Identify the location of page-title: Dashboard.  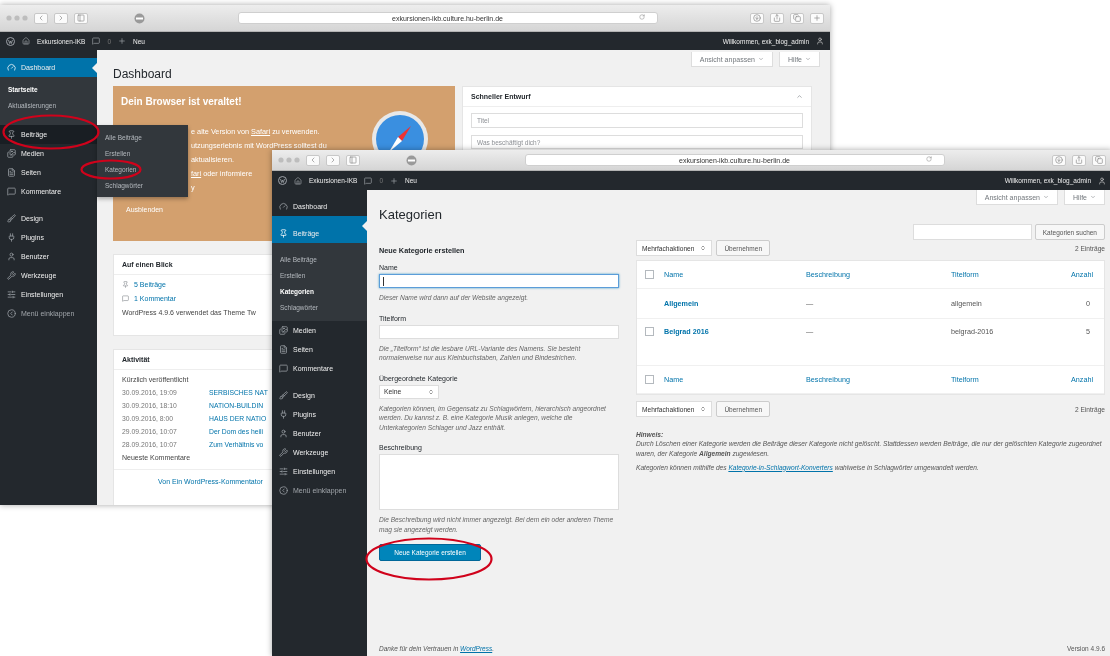
(143, 74).